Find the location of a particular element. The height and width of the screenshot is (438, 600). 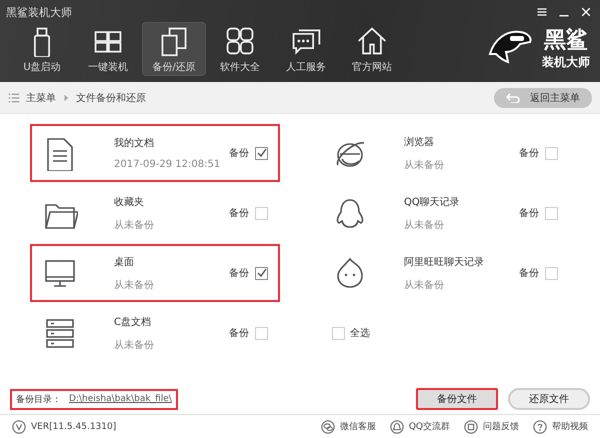

logo-text: 黑鲨 is located at coordinates (566, 41).